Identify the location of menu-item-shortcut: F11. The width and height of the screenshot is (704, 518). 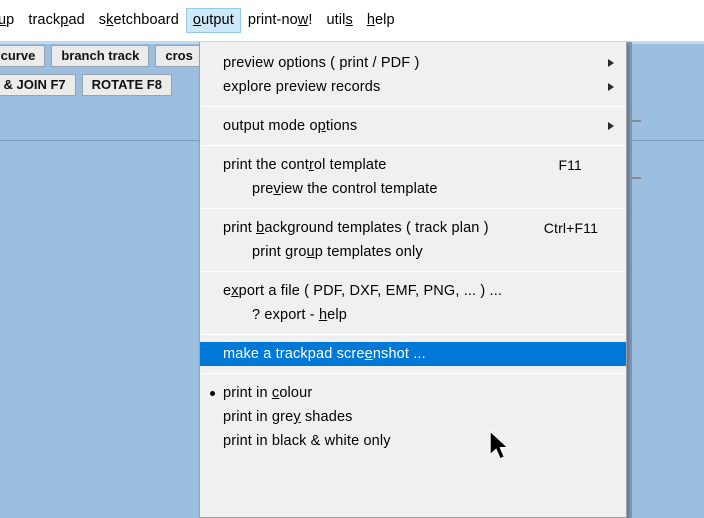
(570, 165).